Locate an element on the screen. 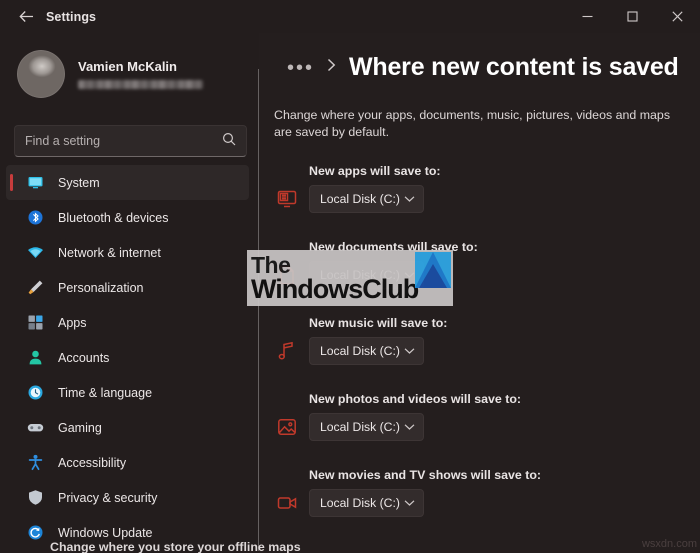 This screenshot has width=700, height=553. sidebar-item-accessibility: Accessibility is located at coordinates (127, 462).